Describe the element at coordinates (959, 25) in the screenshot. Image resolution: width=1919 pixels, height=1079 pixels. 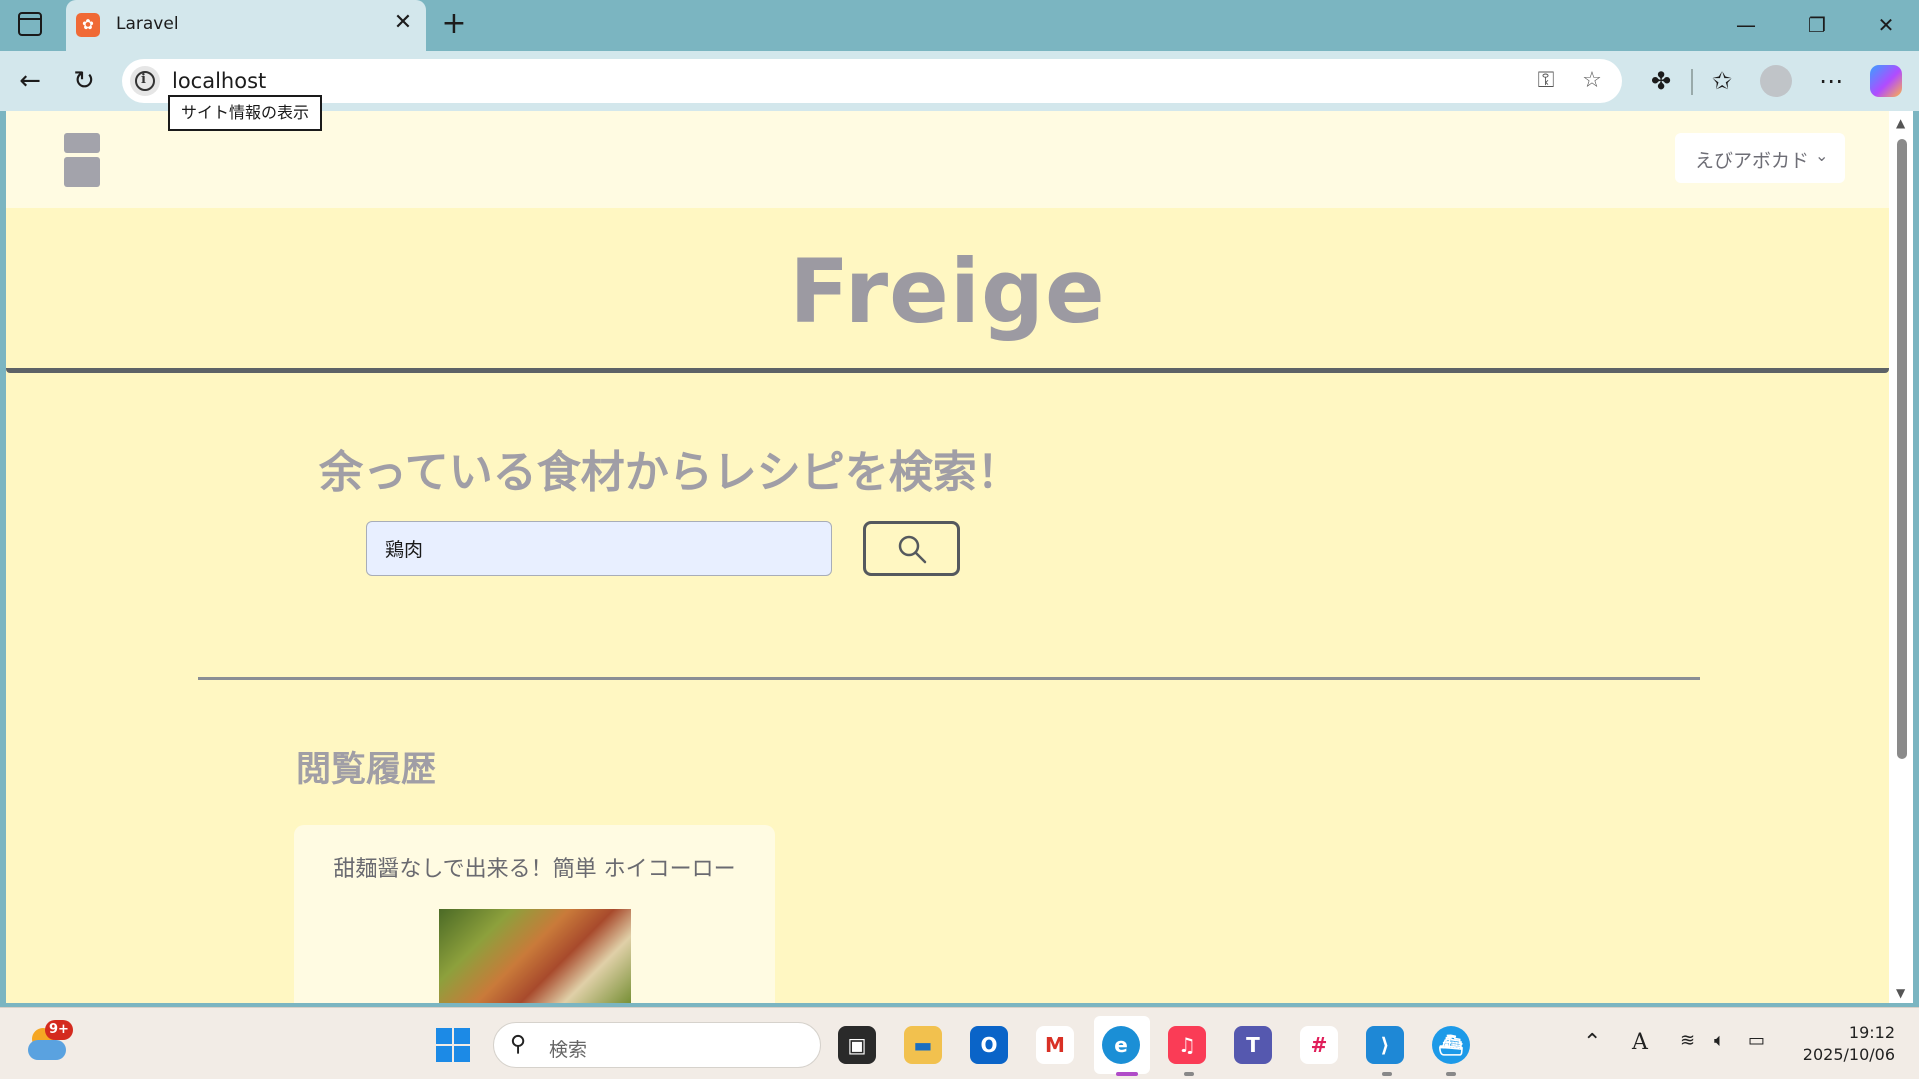
I see `browser-titlebar: ✿ Laravel ✕ + — ❐ ✕` at that location.